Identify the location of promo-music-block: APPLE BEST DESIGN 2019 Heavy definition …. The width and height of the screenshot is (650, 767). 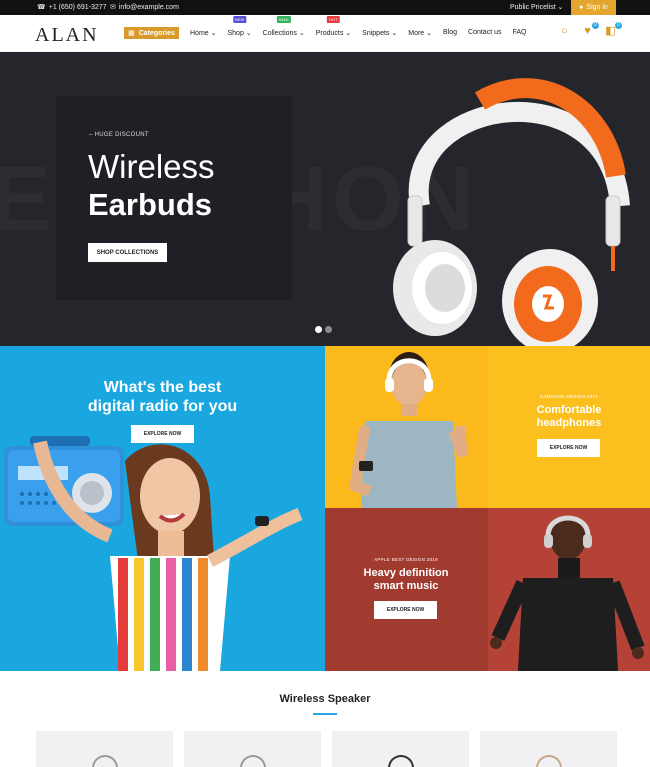
(487, 589).